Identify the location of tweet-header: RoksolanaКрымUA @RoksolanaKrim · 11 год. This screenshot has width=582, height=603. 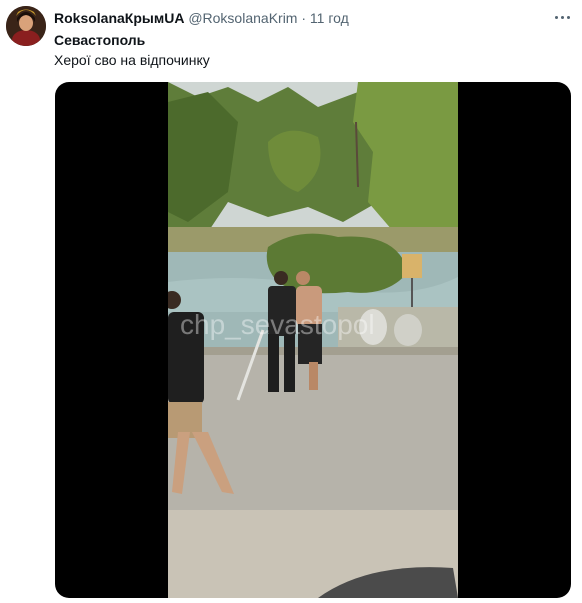
(201, 18).